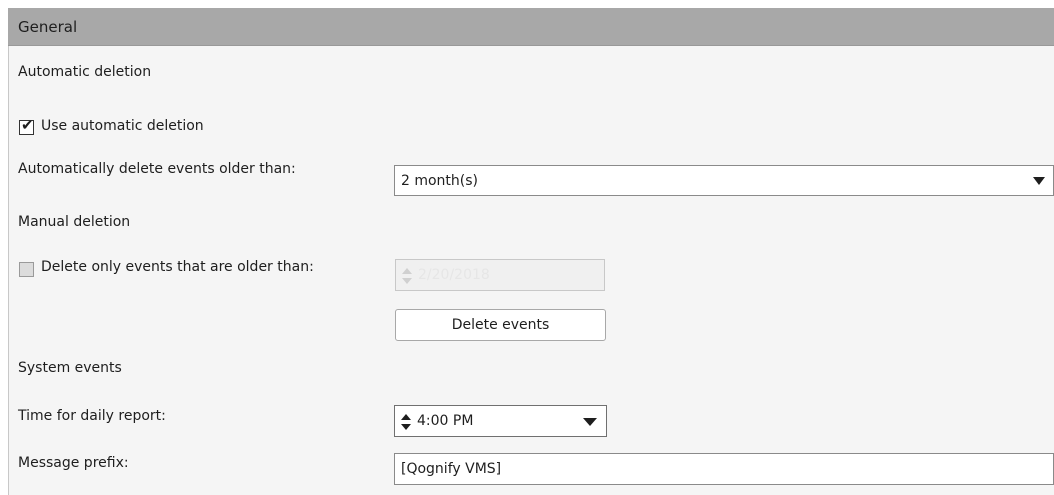 This screenshot has width=1054, height=495. What do you see at coordinates (70, 368) in the screenshot?
I see `system-events-heading: System events` at bounding box center [70, 368].